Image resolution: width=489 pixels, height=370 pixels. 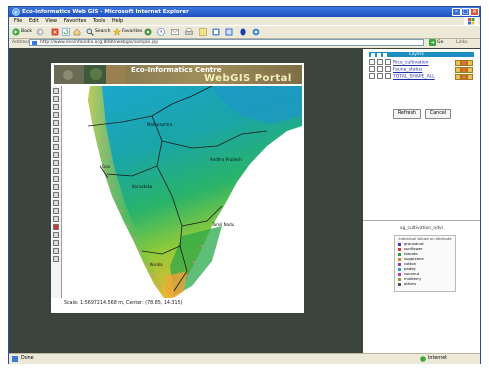 What do you see at coordinates (56, 187) in the screenshot?
I see `next-extent-tool-icon` at bounding box center [56, 187].